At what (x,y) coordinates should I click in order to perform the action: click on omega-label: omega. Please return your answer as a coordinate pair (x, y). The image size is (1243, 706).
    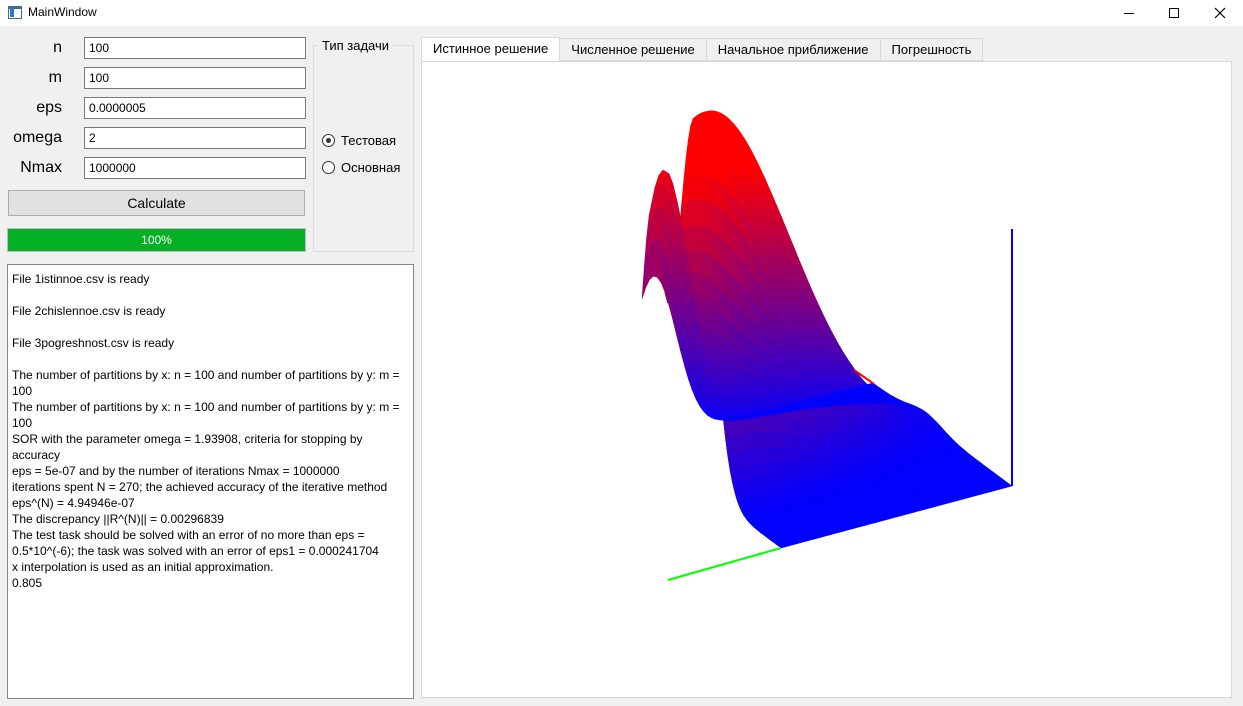
    Looking at the image, I should click on (37, 137).